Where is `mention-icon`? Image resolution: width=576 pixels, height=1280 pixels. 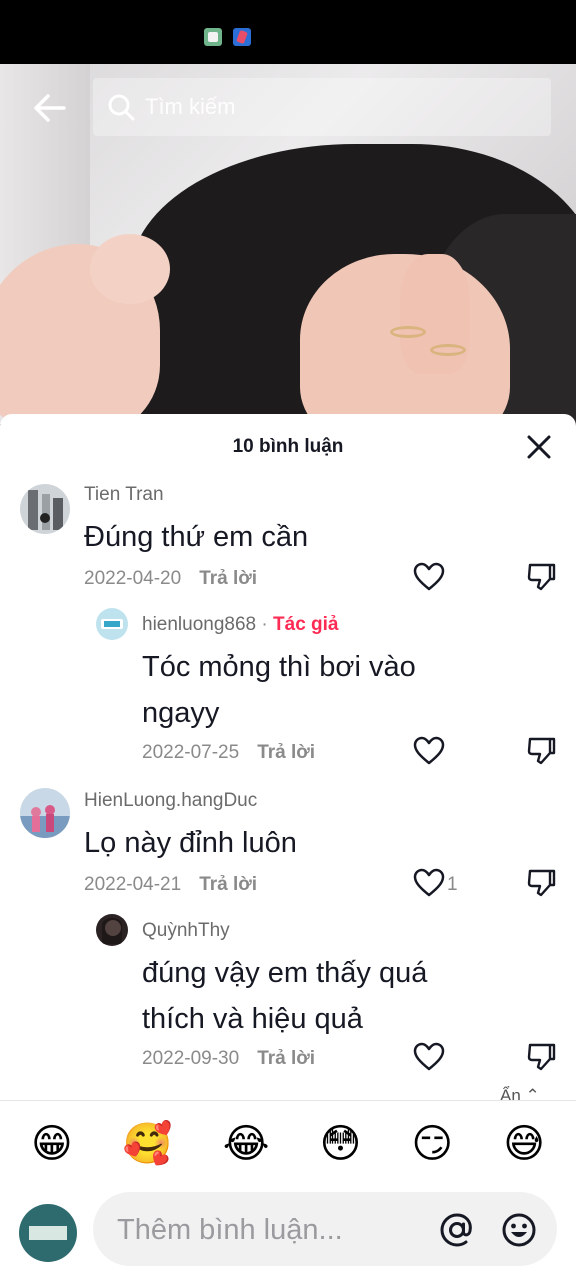 mention-icon is located at coordinates (457, 1230).